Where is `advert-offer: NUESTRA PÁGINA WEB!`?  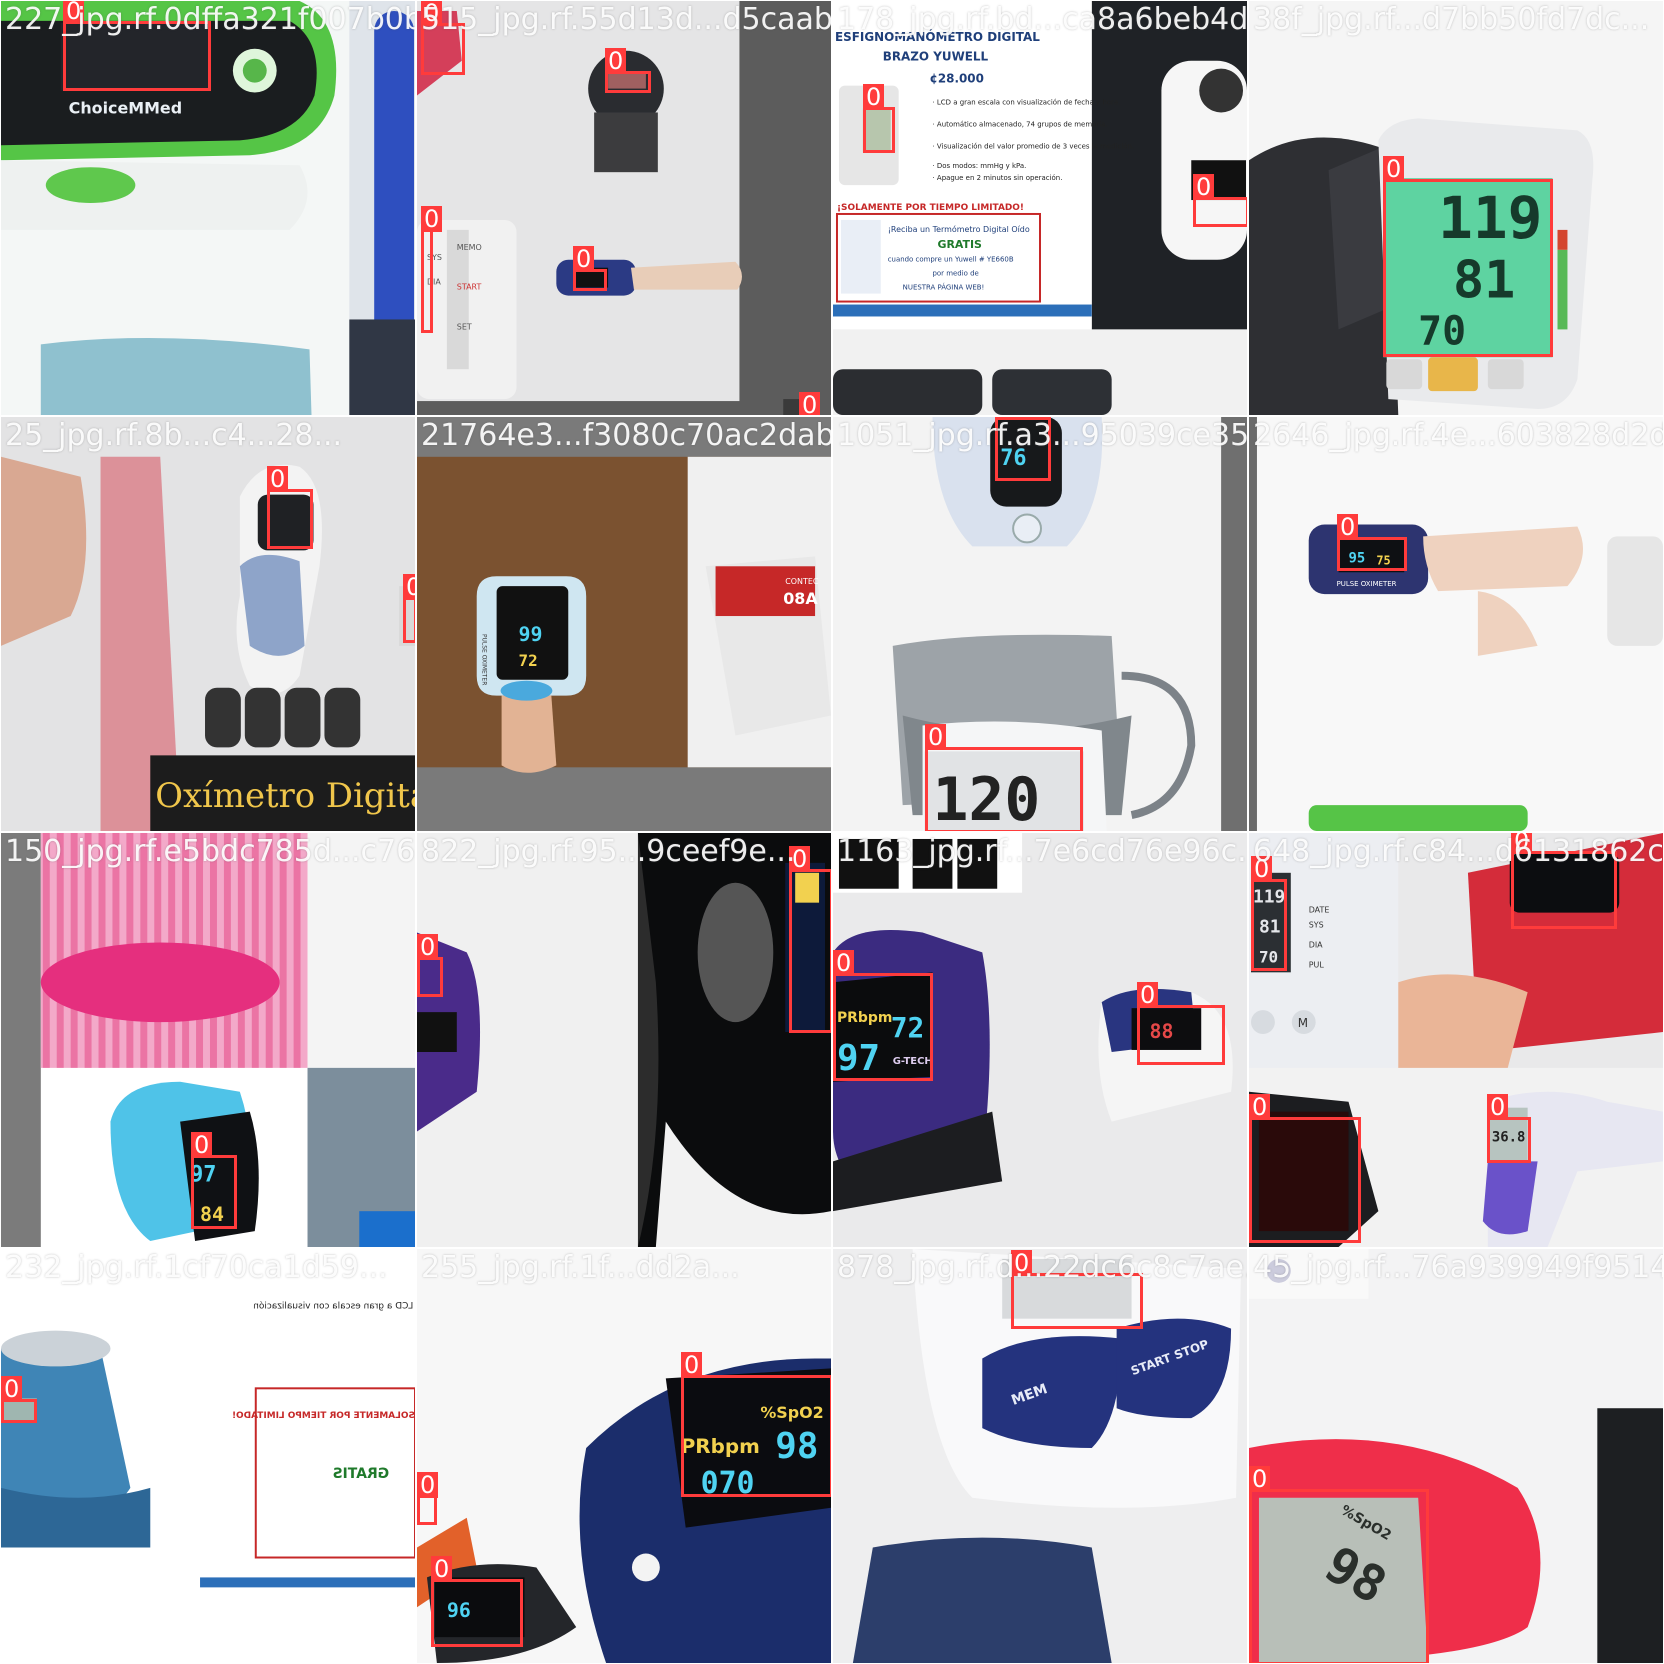
advert-offer: NUESTRA PÁGINA WEB! is located at coordinates (944, 287).